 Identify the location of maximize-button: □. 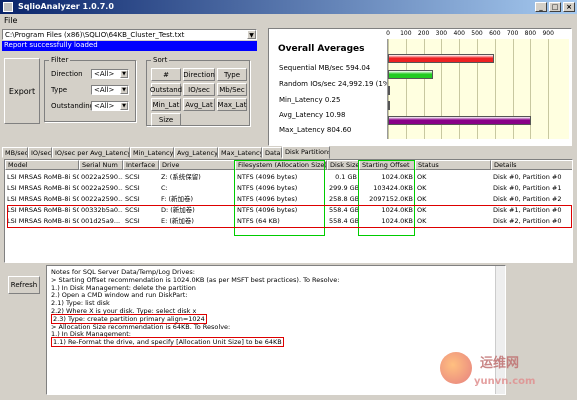
(555, 7).